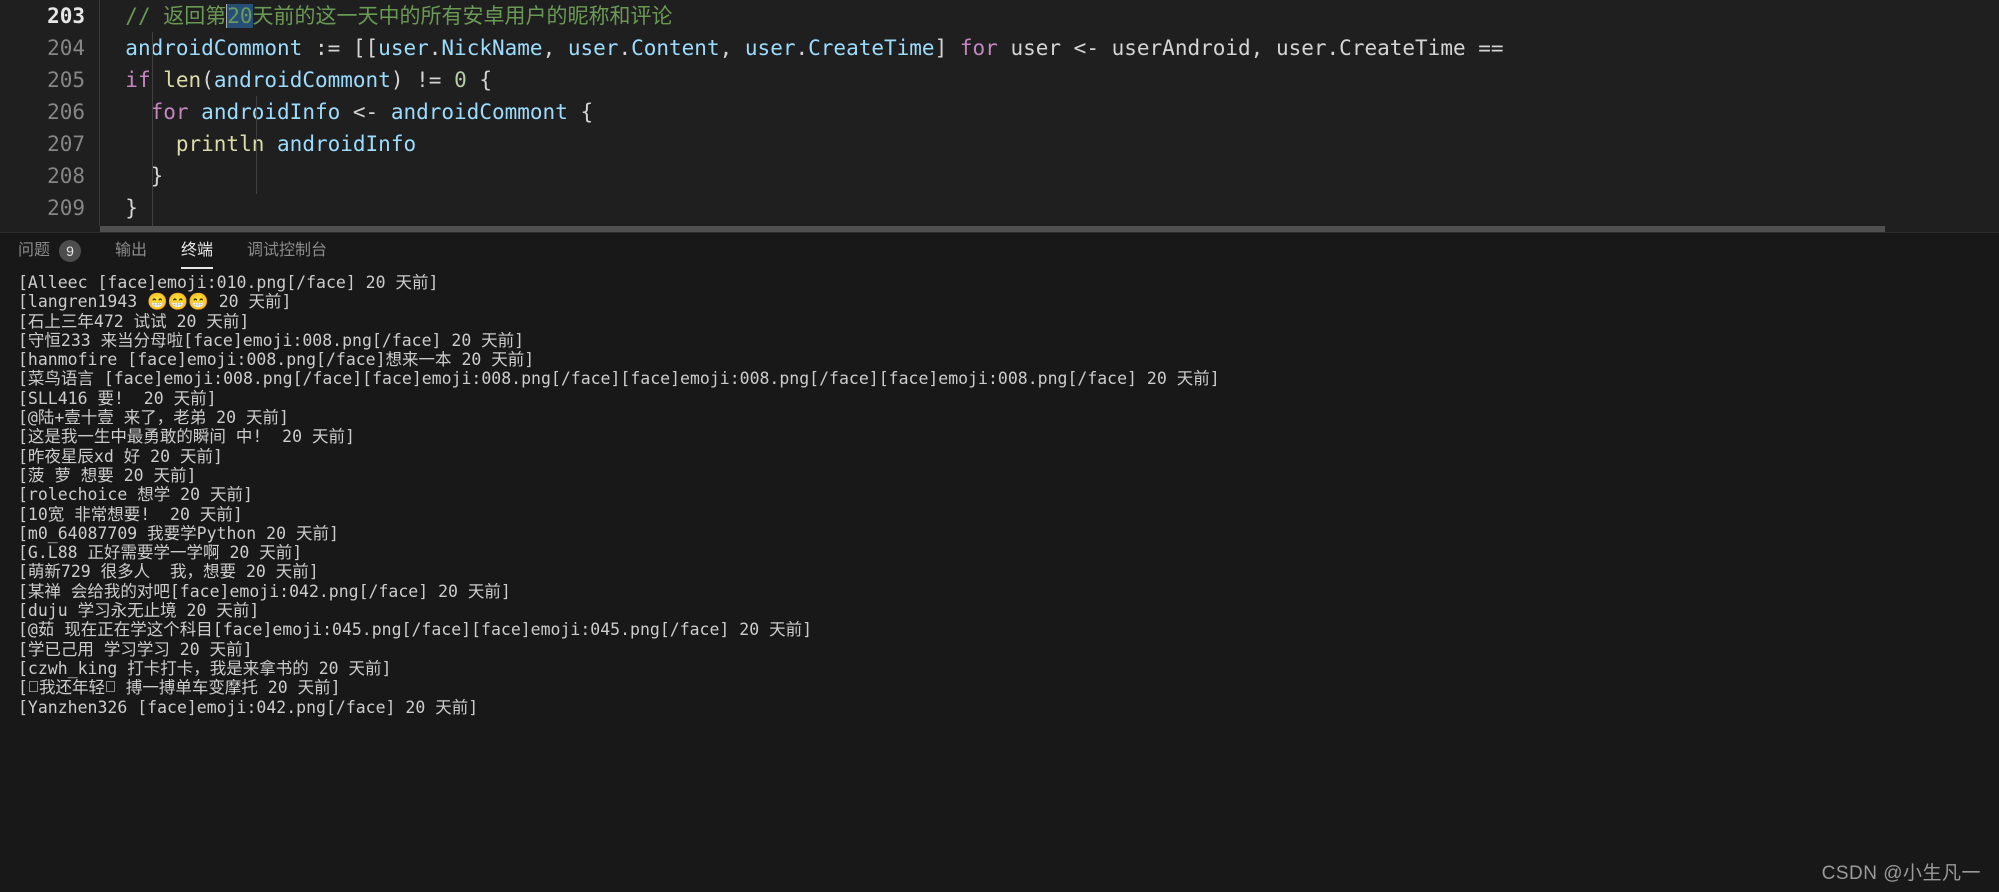  Describe the element at coordinates (365, 112) in the screenshot. I see `code-token: <-` at that location.